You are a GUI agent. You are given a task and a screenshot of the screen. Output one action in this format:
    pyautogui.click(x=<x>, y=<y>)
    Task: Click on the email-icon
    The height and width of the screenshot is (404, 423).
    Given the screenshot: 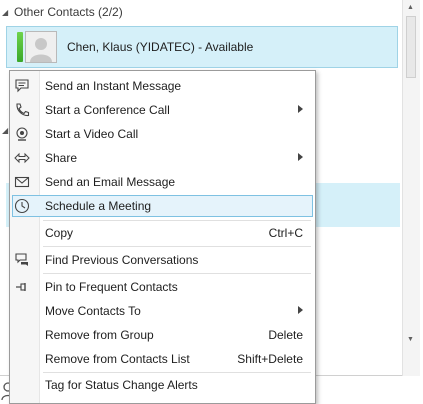 What is the action you would take?
    pyautogui.click(x=22, y=182)
    